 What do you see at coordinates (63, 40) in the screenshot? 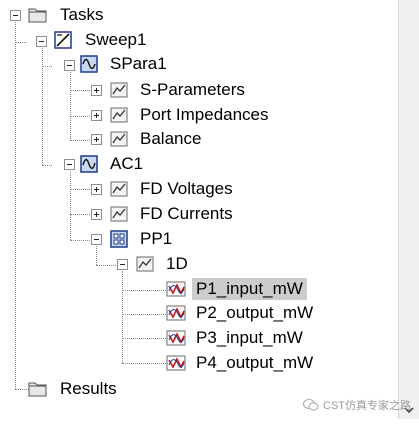
I see `sweep-icon` at bounding box center [63, 40].